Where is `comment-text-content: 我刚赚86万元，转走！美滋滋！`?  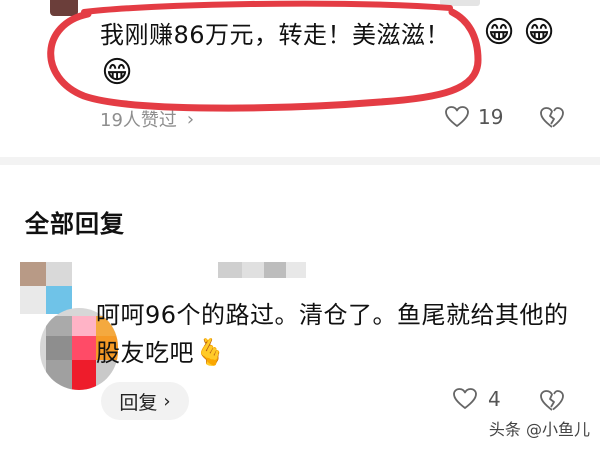 comment-text-content: 我刚赚86万元，转走！美滋滋！ is located at coordinates (275, 35).